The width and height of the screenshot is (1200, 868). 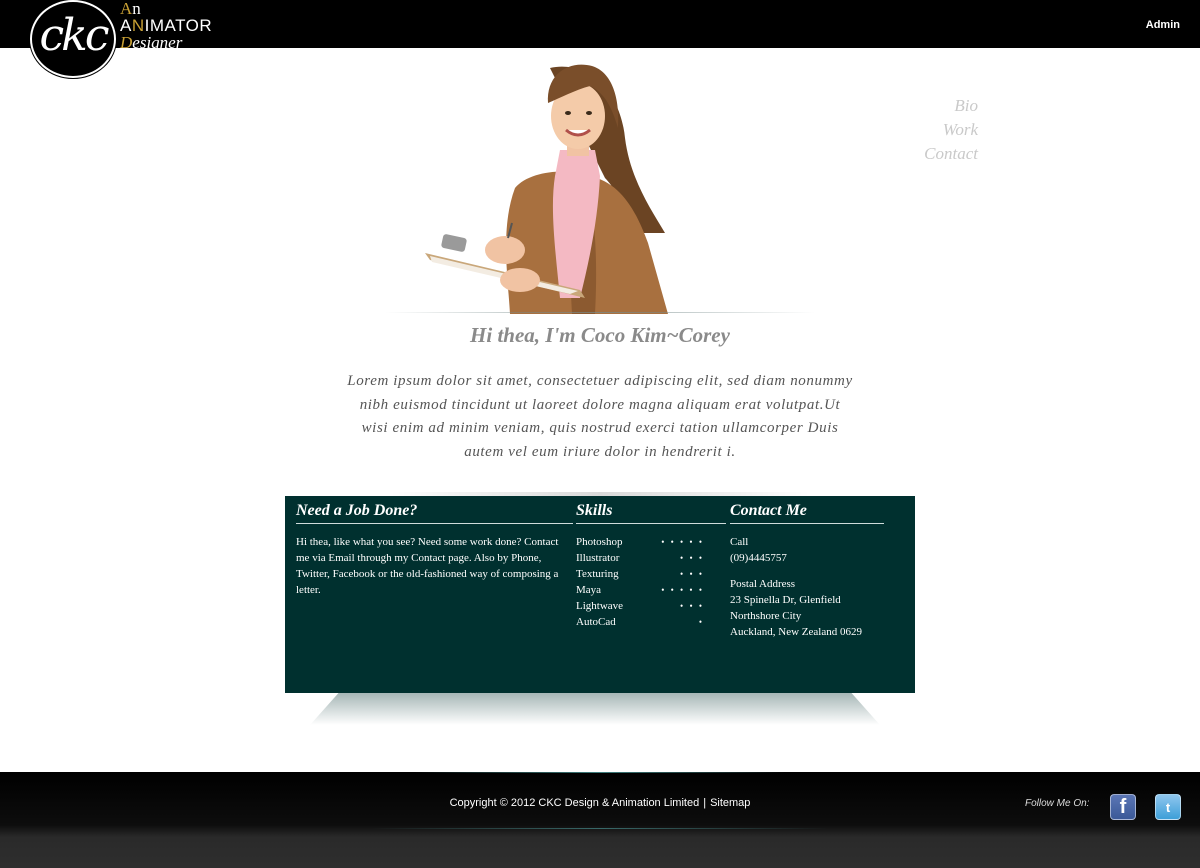 I want to click on skill-name: Maya, so click(x=589, y=590).